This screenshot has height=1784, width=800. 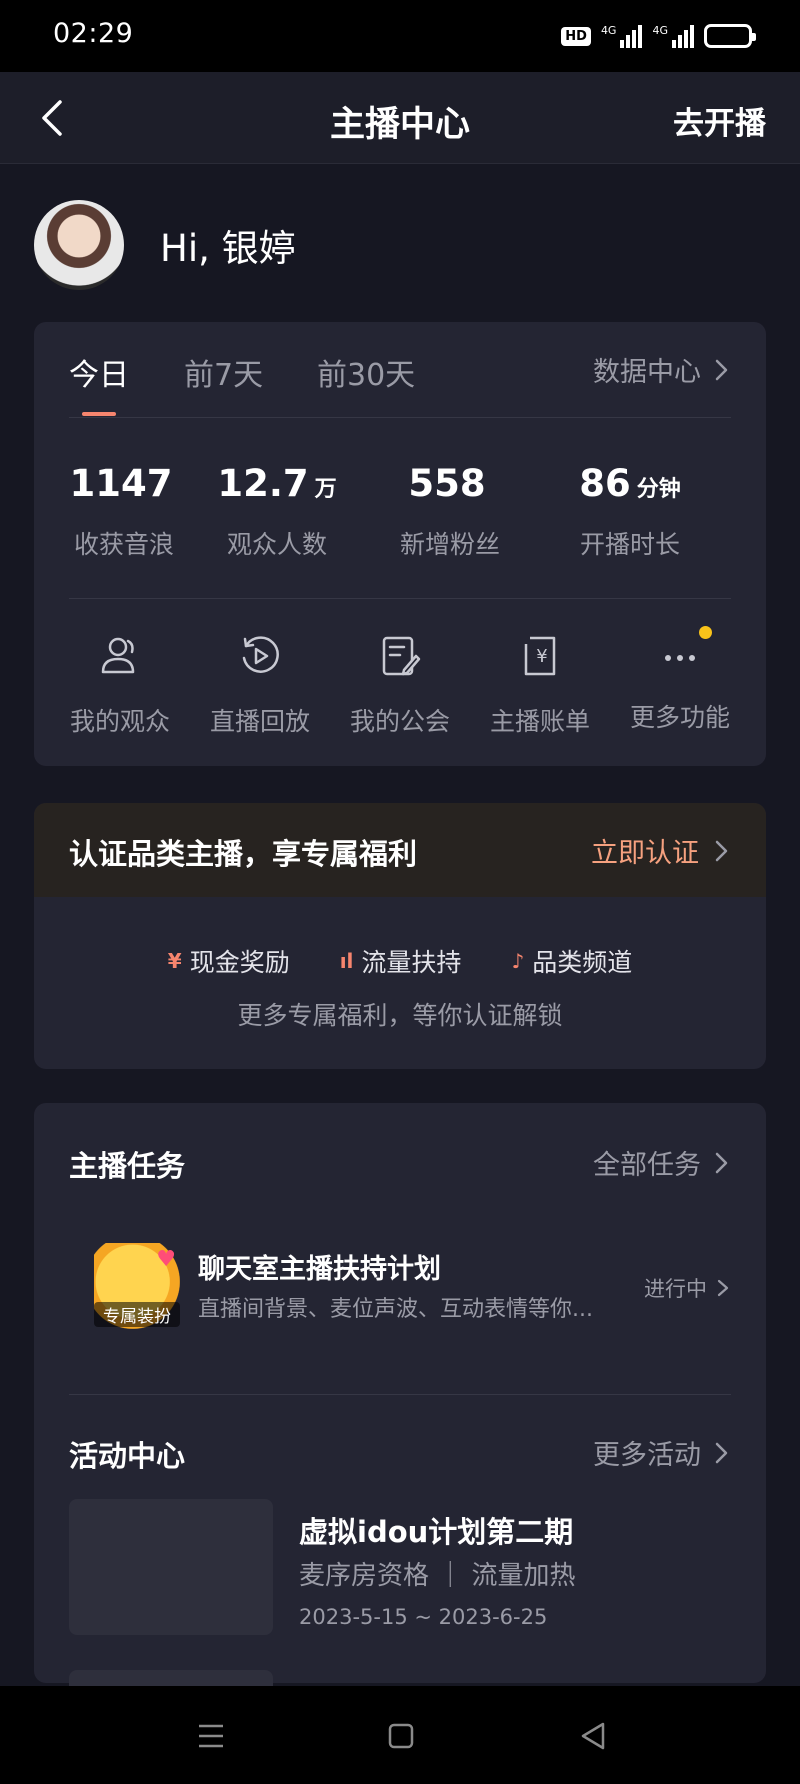 What do you see at coordinates (118, 655) in the screenshot?
I see `audience-icon` at bounding box center [118, 655].